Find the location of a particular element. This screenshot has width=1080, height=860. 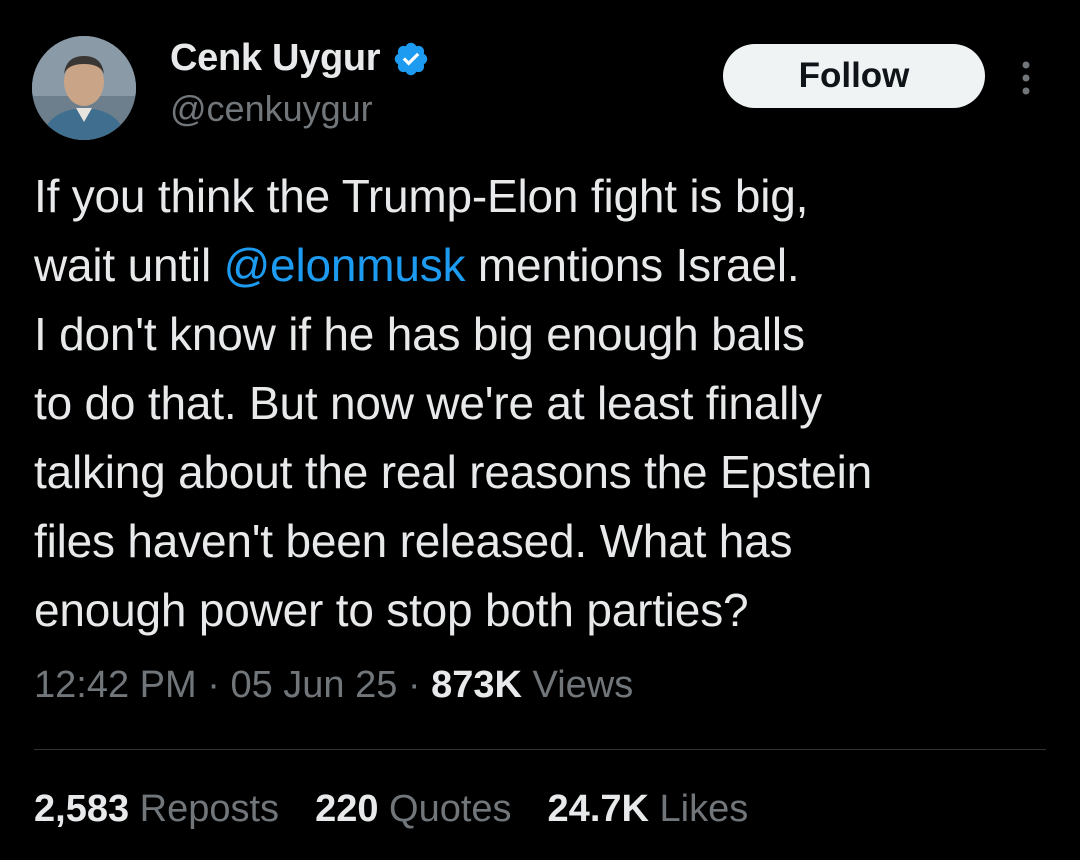

engagement-stats: 2,583 Reposts 220 Quotes 24.7K Likes is located at coordinates (409, 809).